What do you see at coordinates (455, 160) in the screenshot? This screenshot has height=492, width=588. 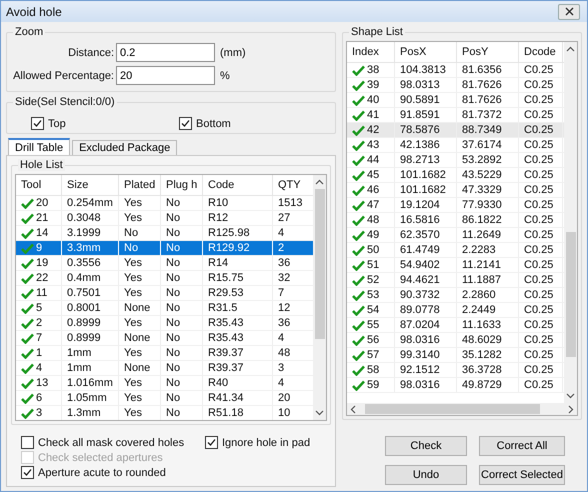 I see `table-row: 44 98.2713 53.2892 C0.25` at bounding box center [455, 160].